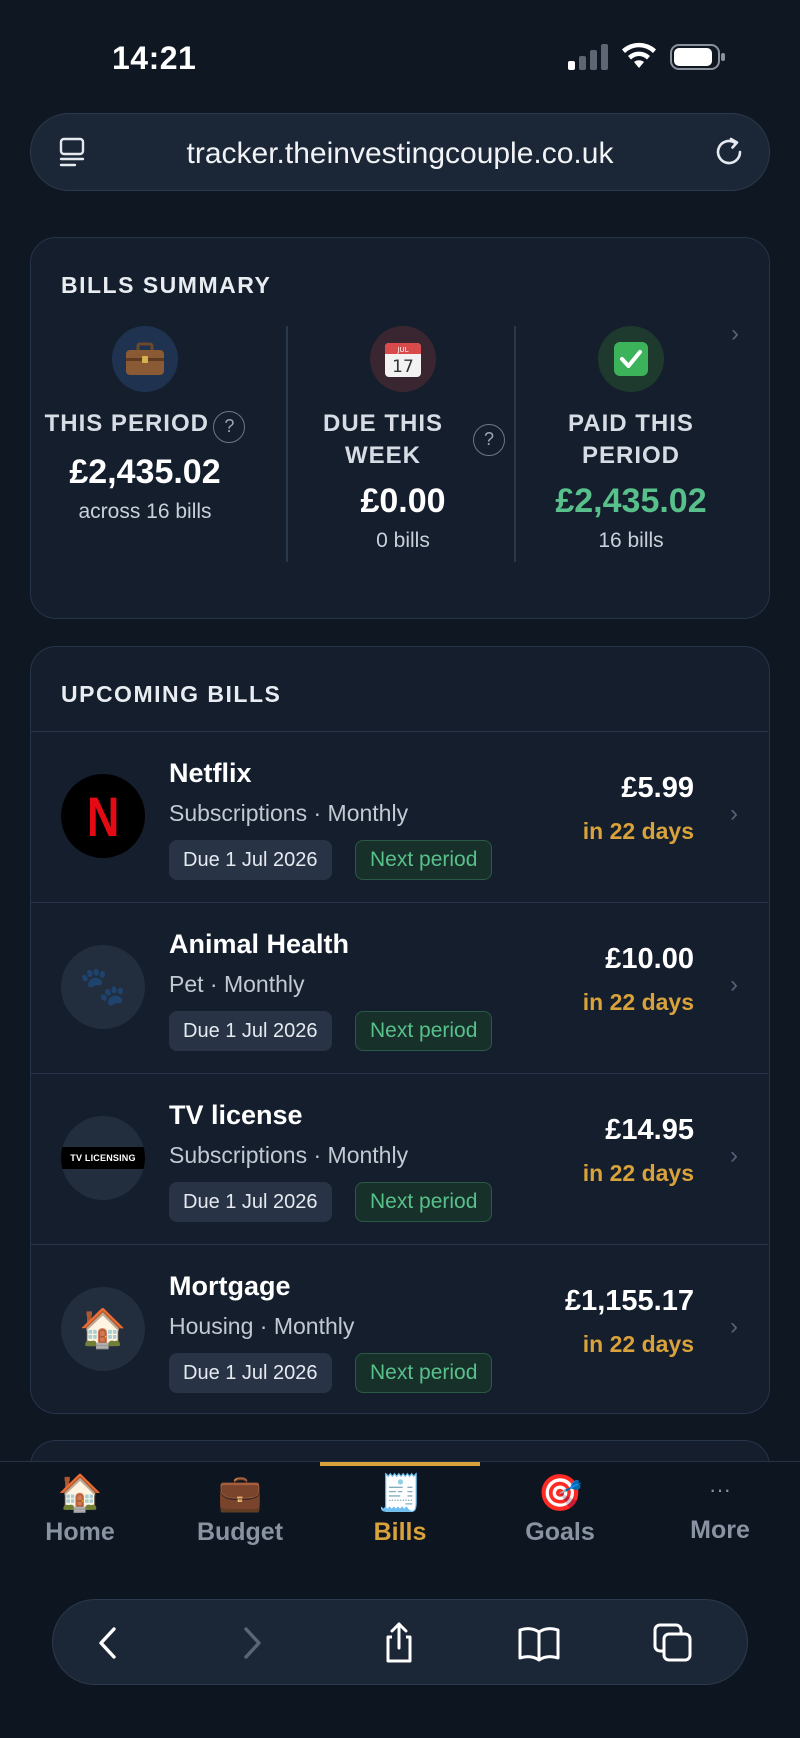 Image resolution: width=800 pixels, height=1738 pixels. What do you see at coordinates (400, 1492) in the screenshot?
I see `receipt-icon: 🧾` at bounding box center [400, 1492].